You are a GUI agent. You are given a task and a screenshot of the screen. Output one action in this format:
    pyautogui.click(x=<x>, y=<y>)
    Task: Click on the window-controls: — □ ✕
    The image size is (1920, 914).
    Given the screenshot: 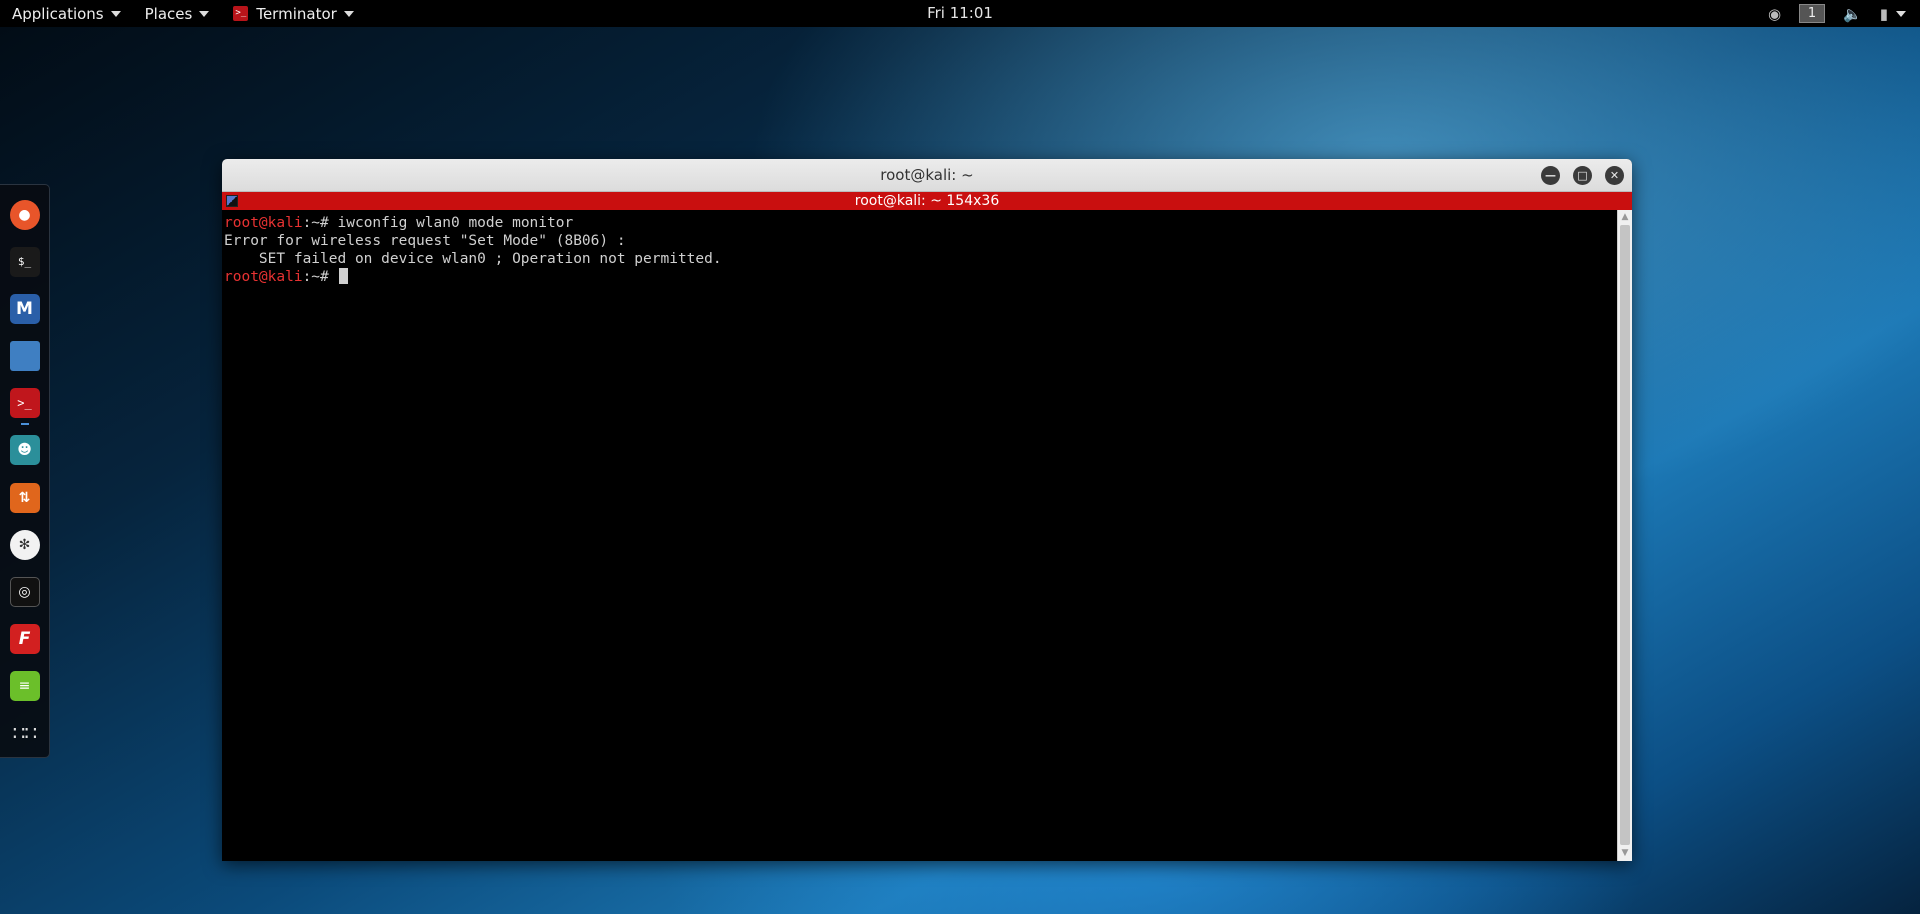 What is the action you would take?
    pyautogui.click(x=1582, y=175)
    